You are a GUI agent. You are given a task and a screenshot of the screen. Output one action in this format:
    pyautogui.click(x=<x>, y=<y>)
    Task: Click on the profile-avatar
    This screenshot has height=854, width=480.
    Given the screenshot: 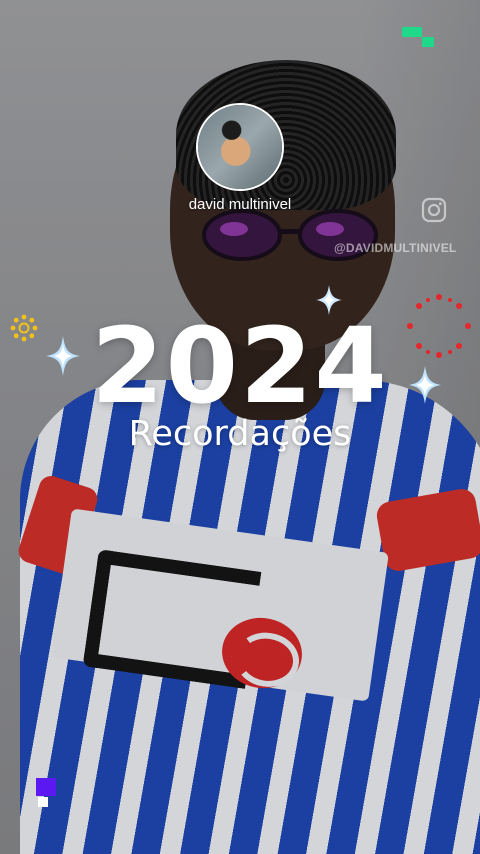 What is the action you would take?
    pyautogui.click(x=240, y=147)
    